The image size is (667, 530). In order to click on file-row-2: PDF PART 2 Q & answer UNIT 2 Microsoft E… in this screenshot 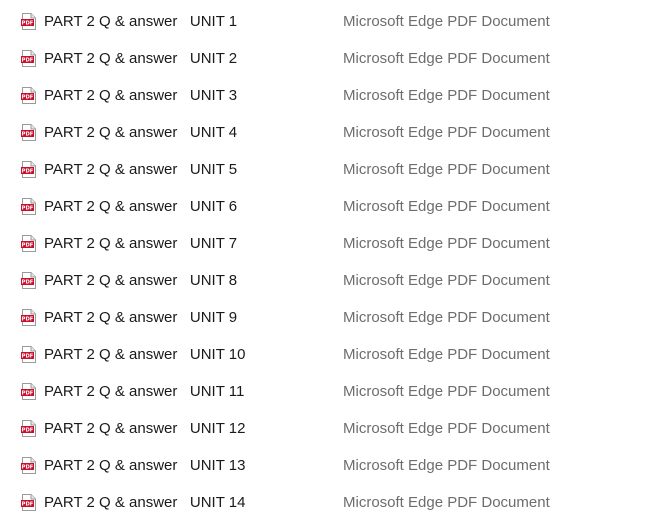, I will do `click(333, 58)`.